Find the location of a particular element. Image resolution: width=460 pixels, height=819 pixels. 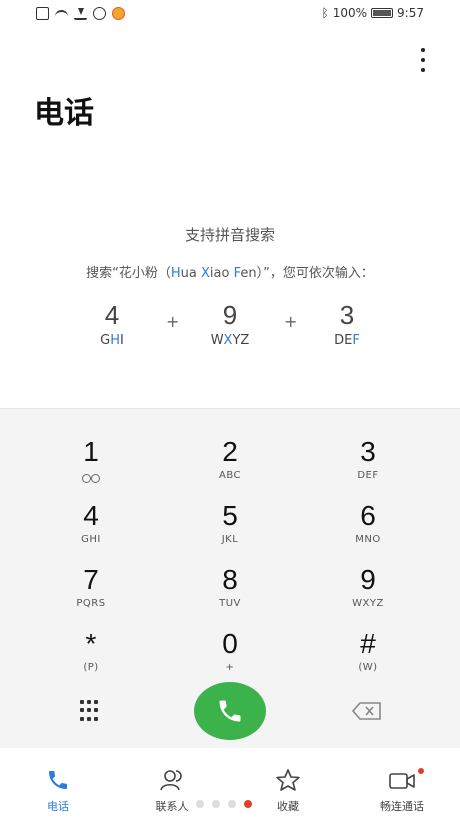

clock: 9:57 is located at coordinates (410, 13).